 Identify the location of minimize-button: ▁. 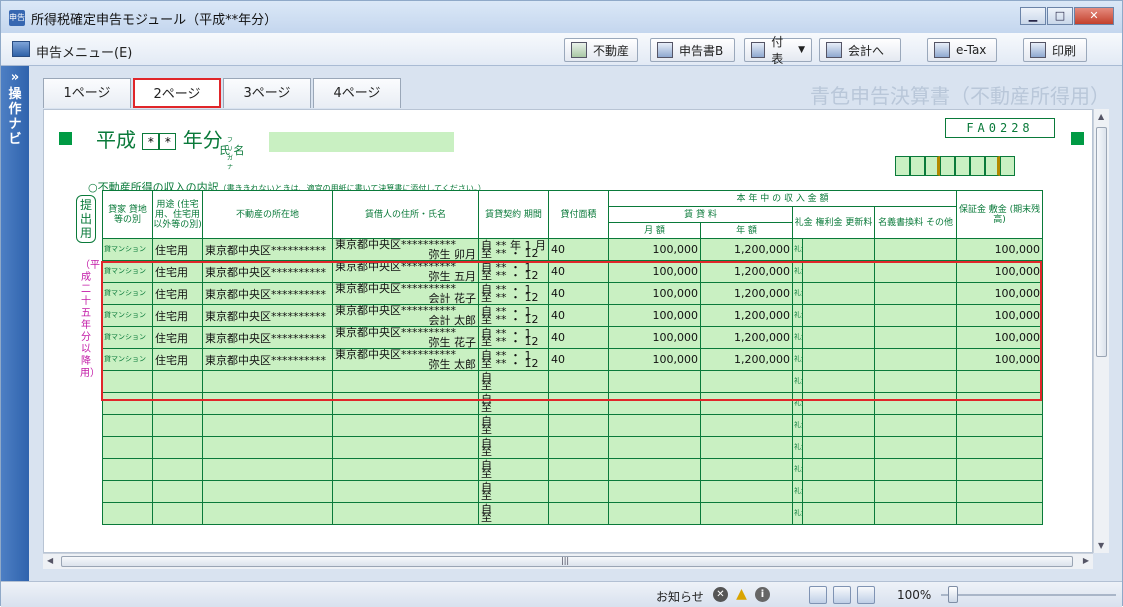
(1033, 16).